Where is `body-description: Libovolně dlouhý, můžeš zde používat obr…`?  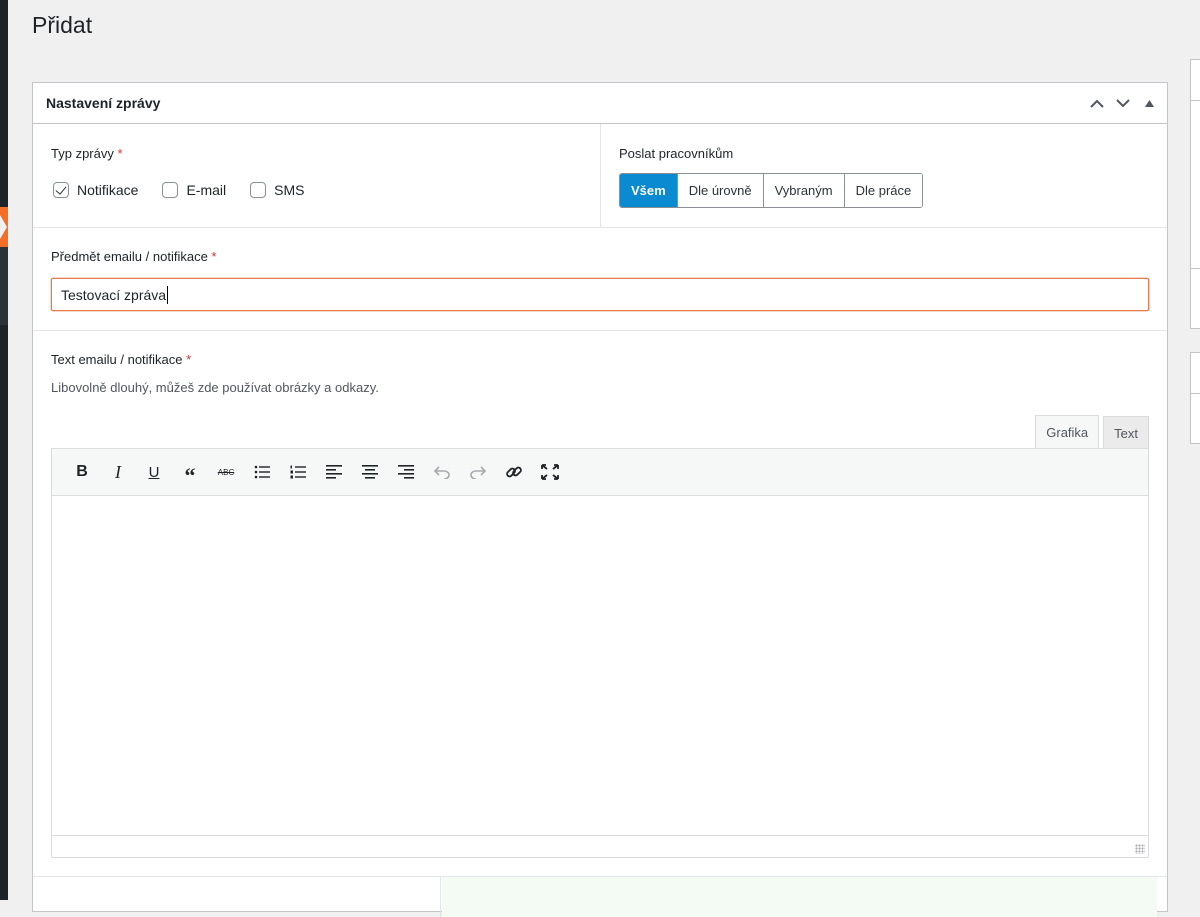
body-description: Libovolně dlouhý, můžeš zde používat obr… is located at coordinates (215, 387).